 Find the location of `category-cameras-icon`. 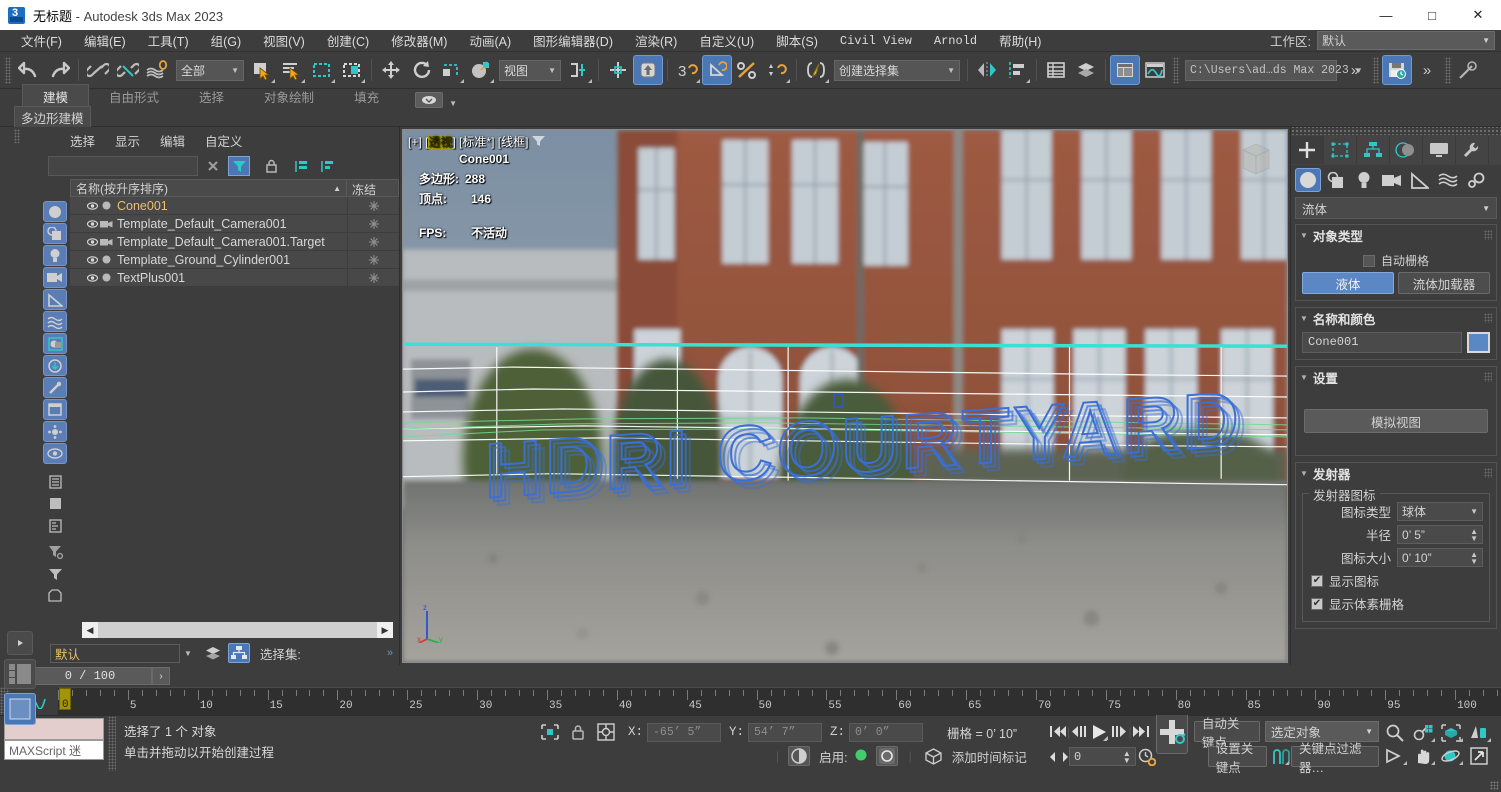

category-cameras-icon is located at coordinates (1392, 180).